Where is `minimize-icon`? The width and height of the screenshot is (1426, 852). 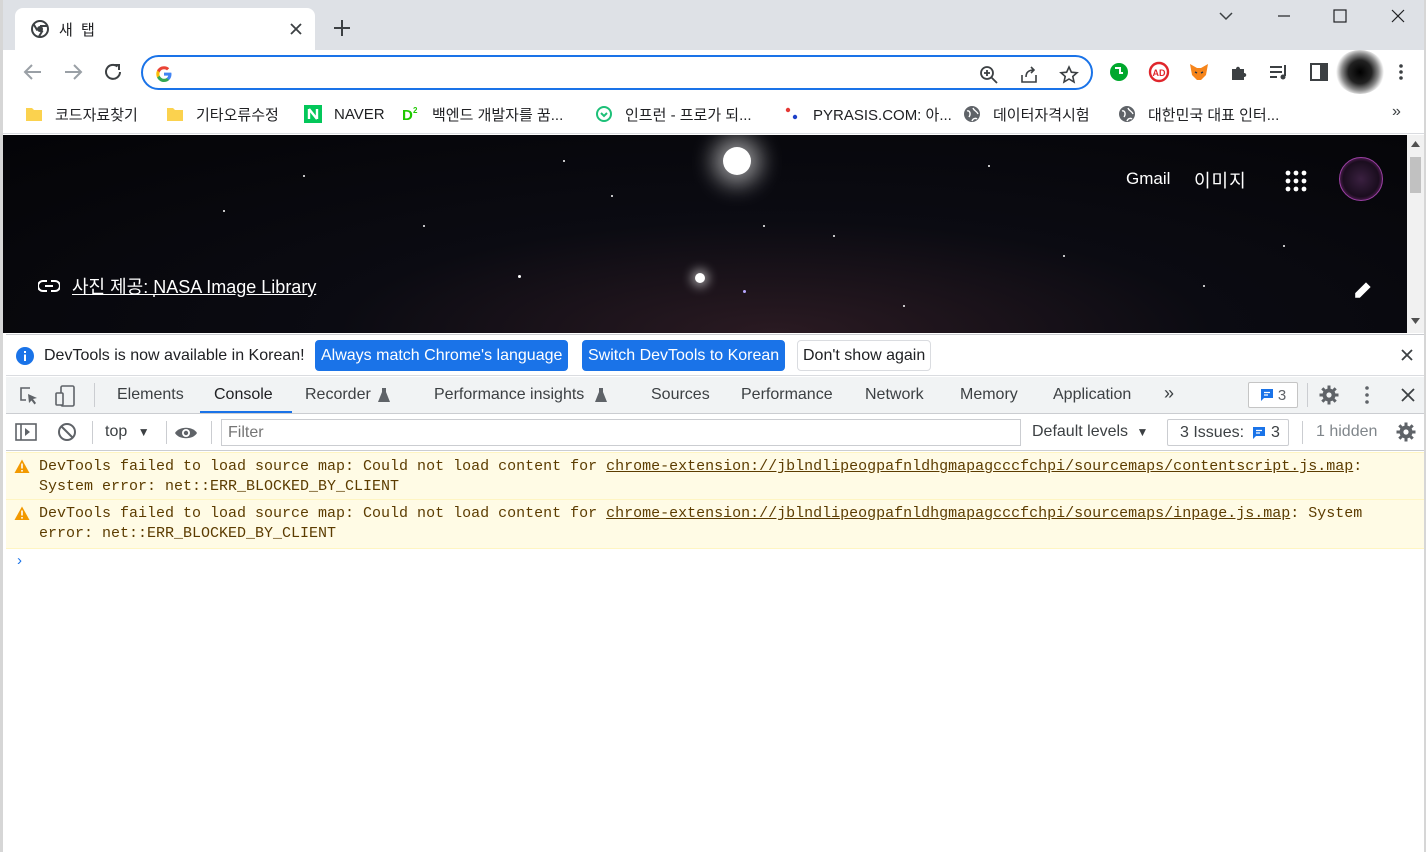 minimize-icon is located at coordinates (1284, 16).